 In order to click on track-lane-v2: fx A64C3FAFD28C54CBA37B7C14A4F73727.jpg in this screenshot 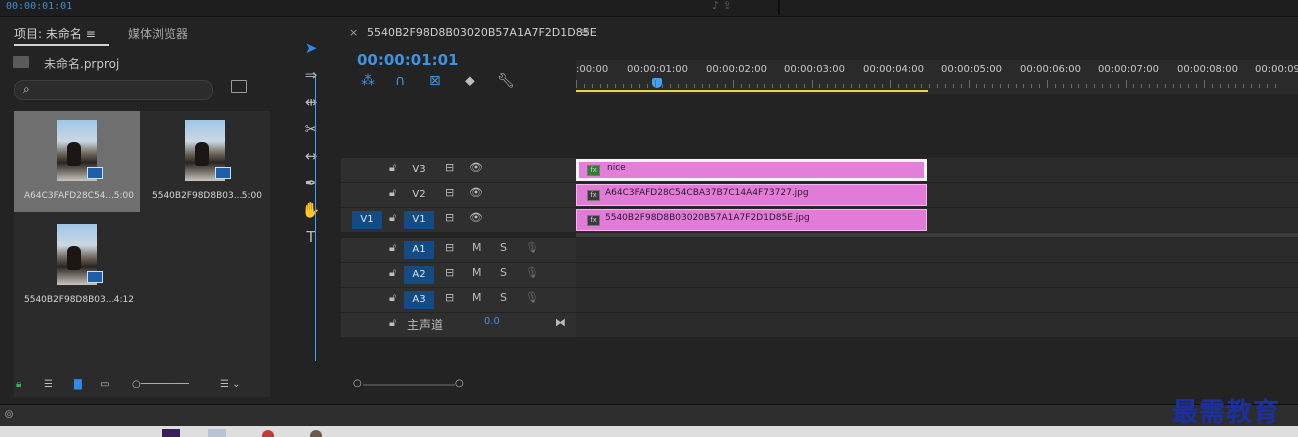, I will do `click(937, 195)`.